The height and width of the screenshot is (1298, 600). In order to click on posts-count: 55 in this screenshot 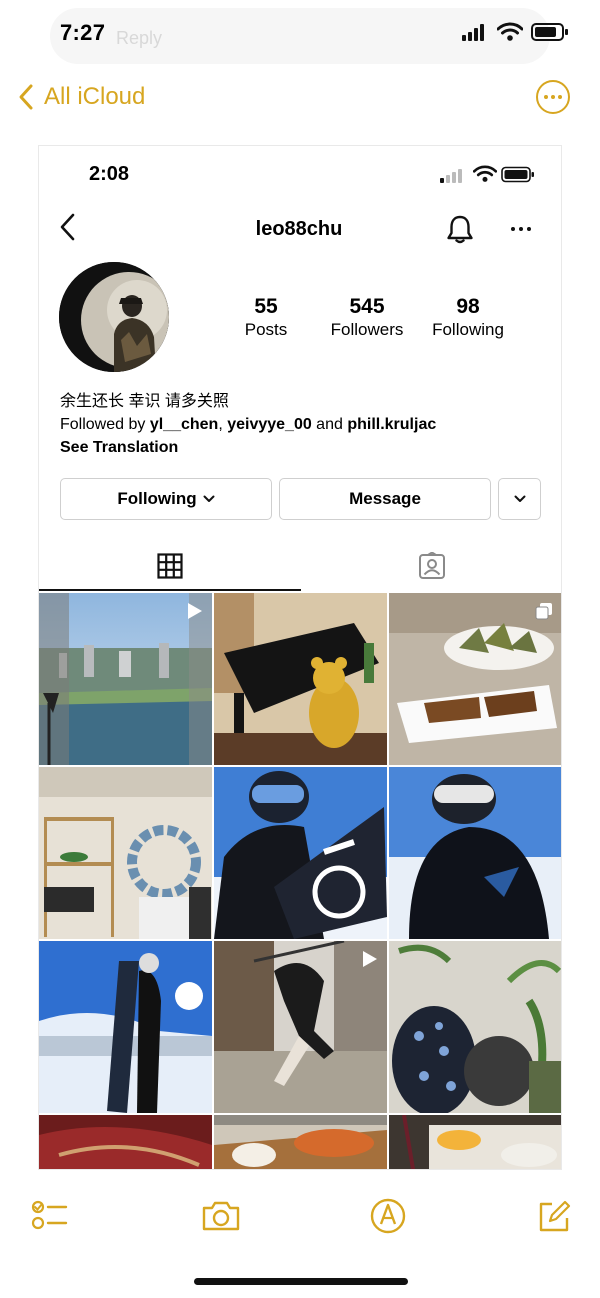, I will do `click(266, 306)`.